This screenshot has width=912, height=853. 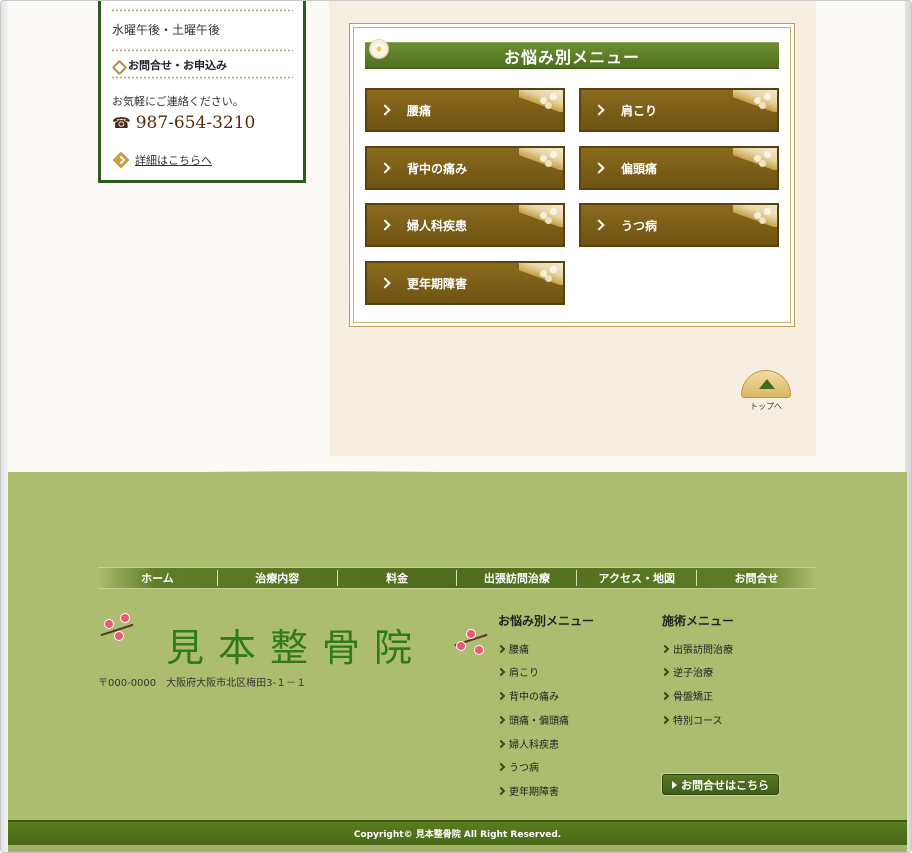 I want to click on clinic-logo: 見本整骨院, so click(x=294, y=638).